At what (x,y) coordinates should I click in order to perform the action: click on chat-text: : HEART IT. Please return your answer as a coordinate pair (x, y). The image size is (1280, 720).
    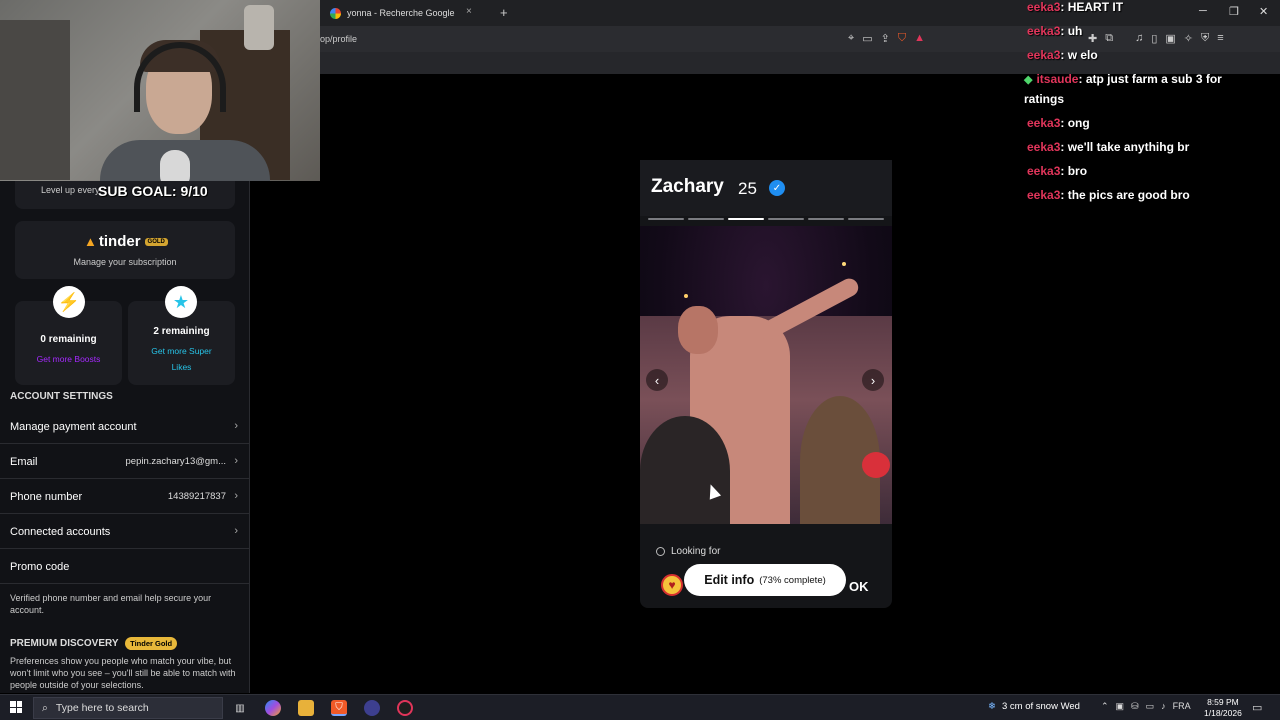
    Looking at the image, I should click on (1092, 7).